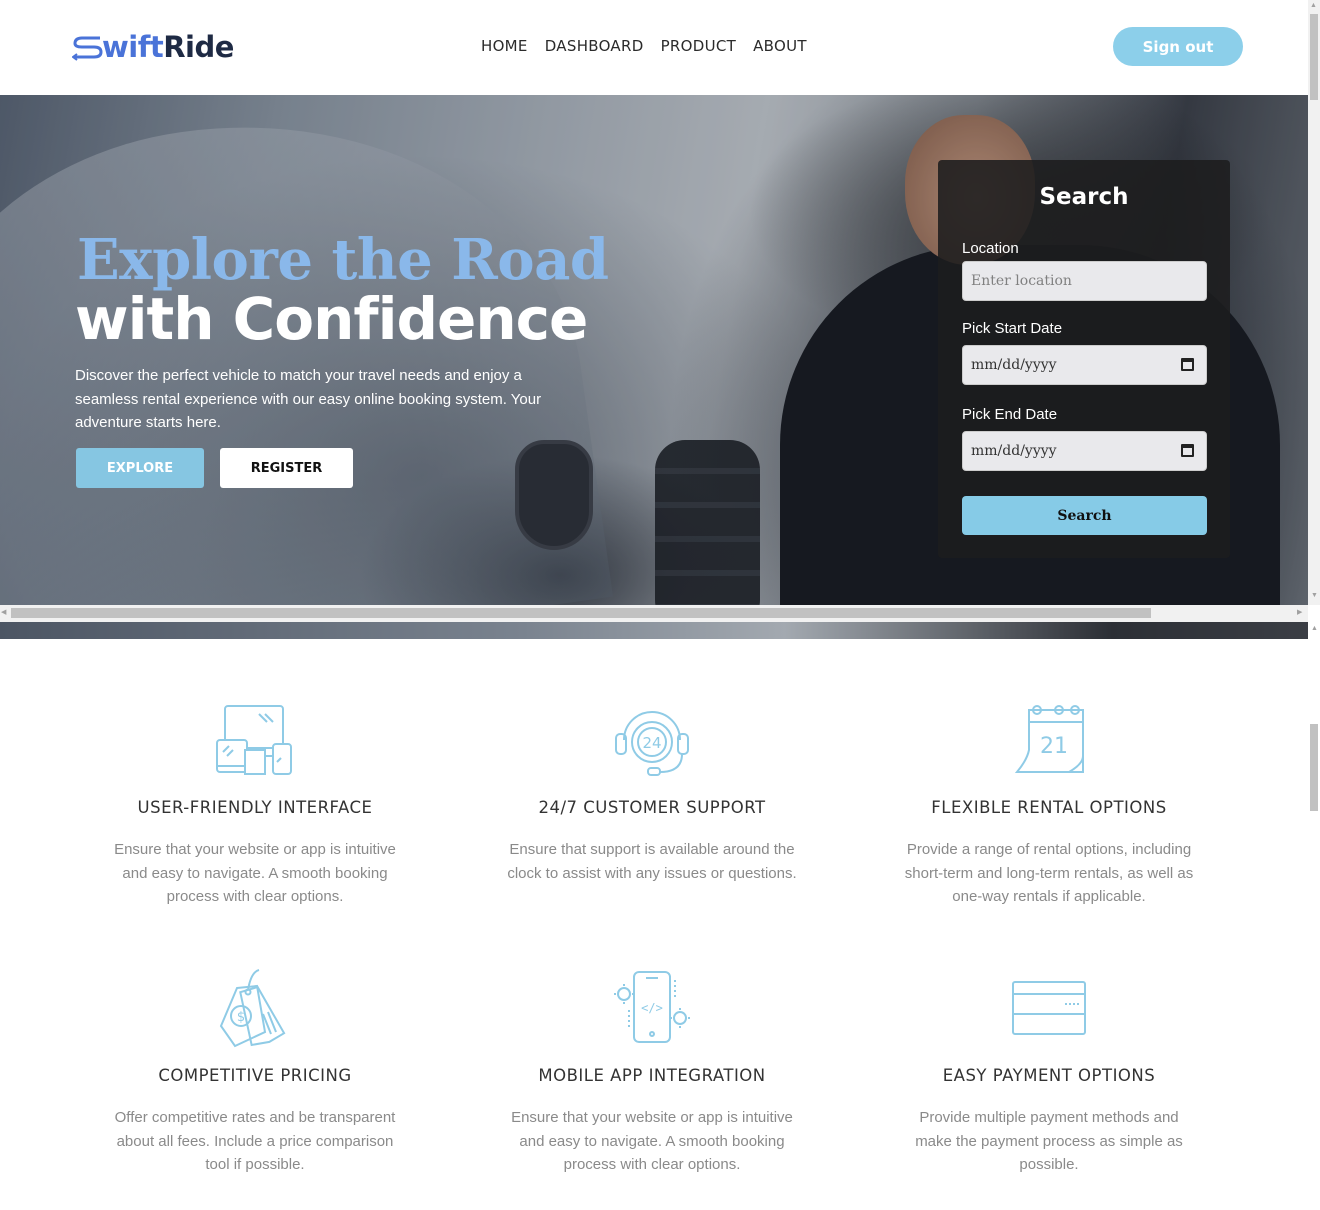  I want to click on logo-text: wiftRide, so click(168, 47).